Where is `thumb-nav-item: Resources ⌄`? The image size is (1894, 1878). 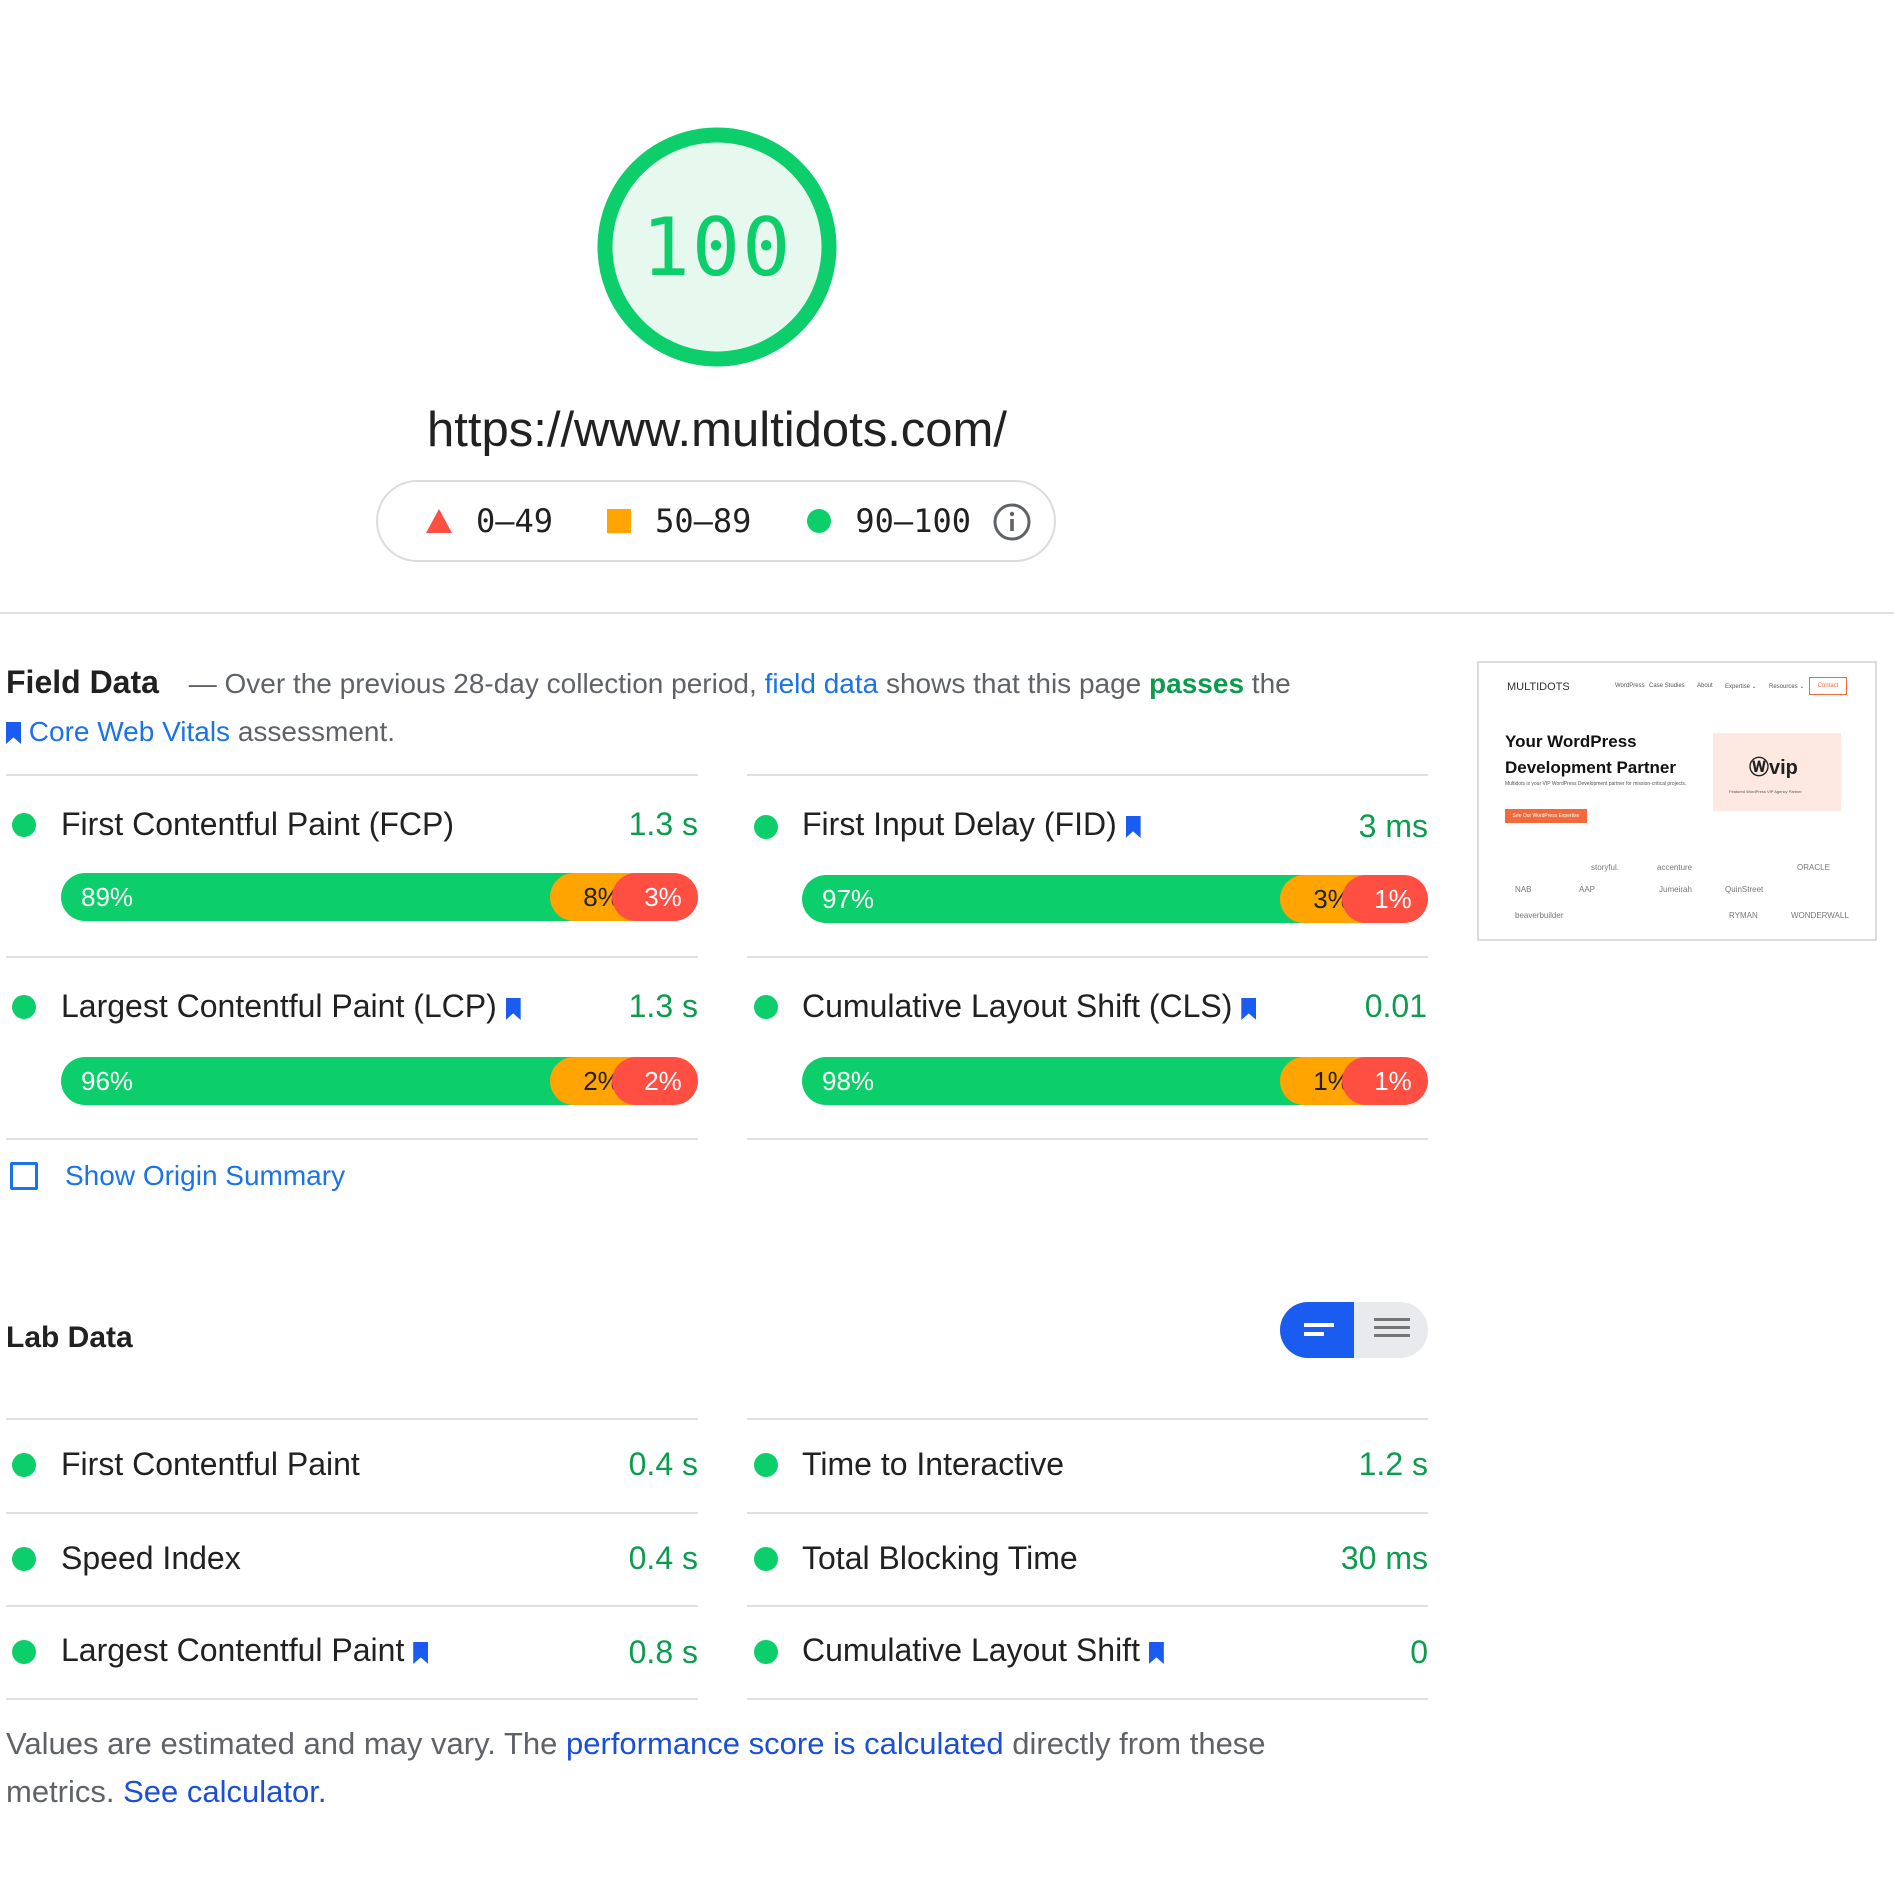 thumb-nav-item: Resources ⌄ is located at coordinates (1787, 687).